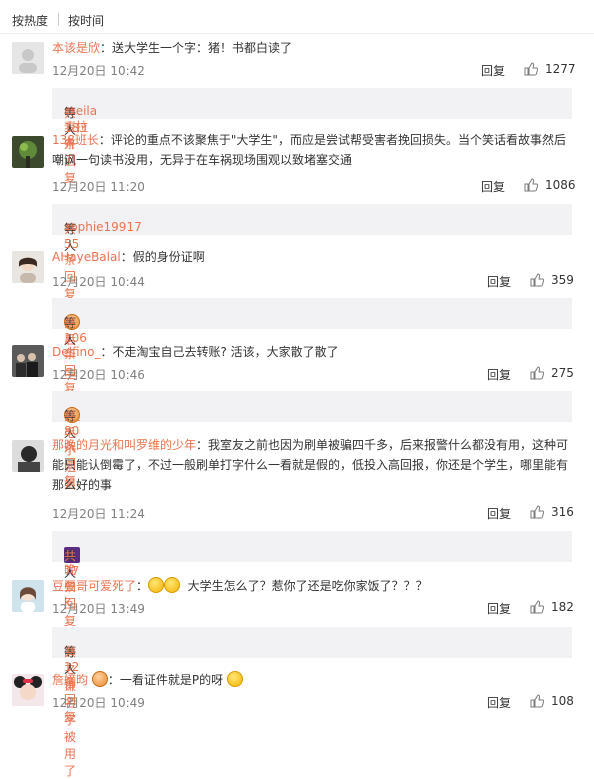 This screenshot has width=594, height=779. I want to click on reply-summary: sophie19917 等人 共55条回复, so click(312, 252).